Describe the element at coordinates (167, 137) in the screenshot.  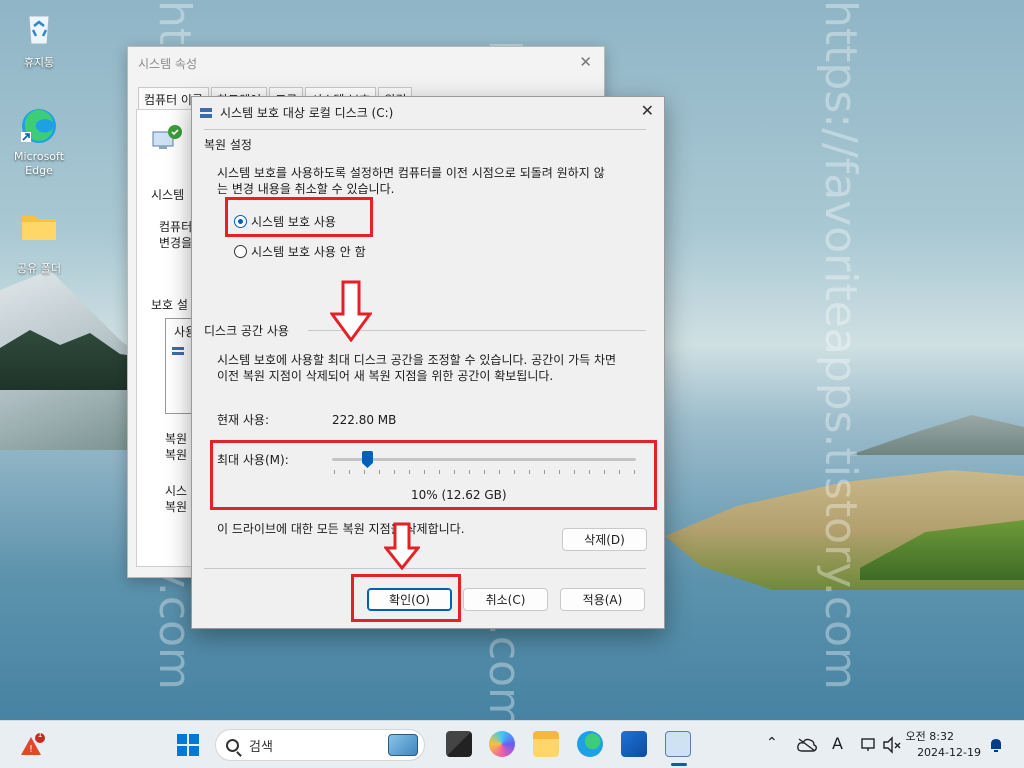
I see `computer-shield-icon` at that location.